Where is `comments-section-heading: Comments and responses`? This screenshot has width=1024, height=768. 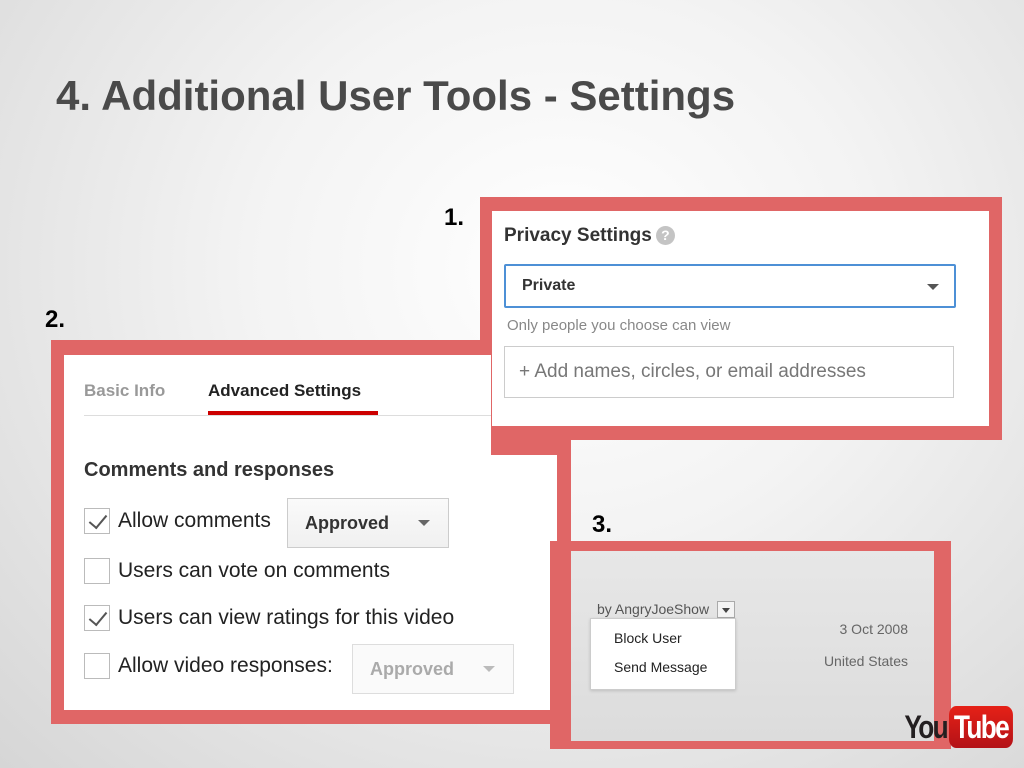 comments-section-heading: Comments and responses is located at coordinates (209, 470).